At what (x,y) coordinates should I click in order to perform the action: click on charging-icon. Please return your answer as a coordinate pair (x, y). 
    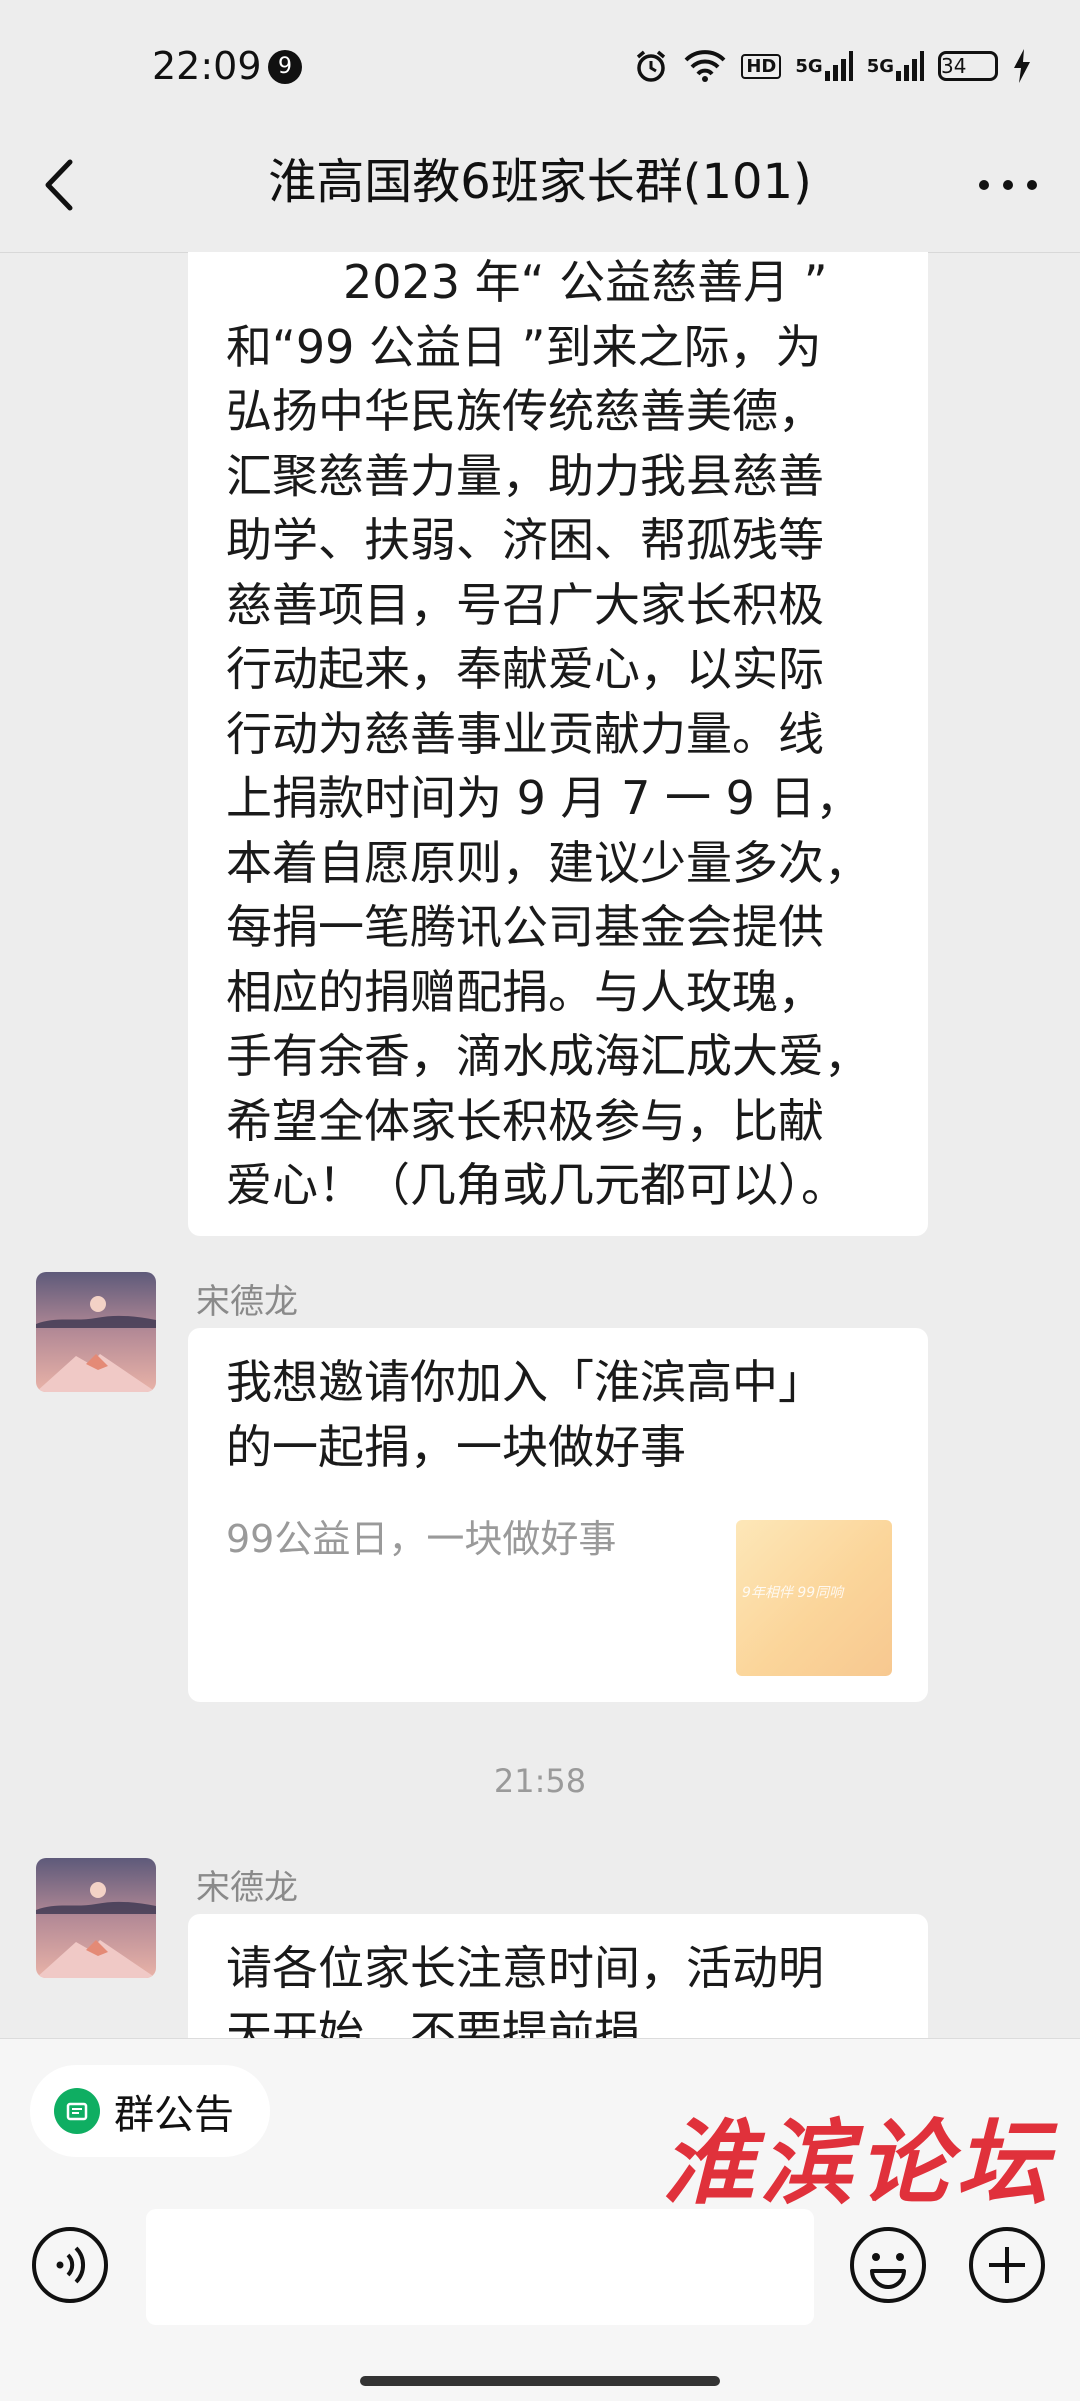
    Looking at the image, I should click on (1022, 66).